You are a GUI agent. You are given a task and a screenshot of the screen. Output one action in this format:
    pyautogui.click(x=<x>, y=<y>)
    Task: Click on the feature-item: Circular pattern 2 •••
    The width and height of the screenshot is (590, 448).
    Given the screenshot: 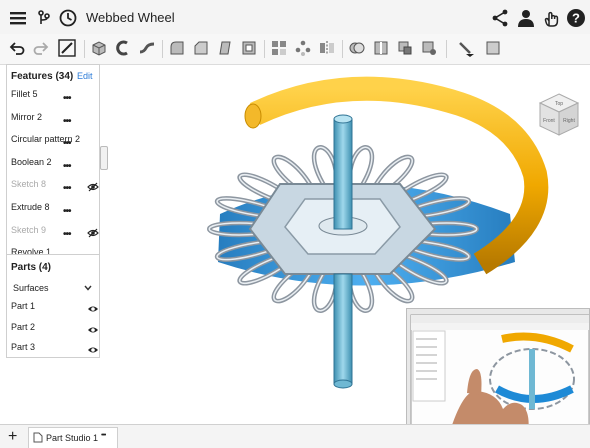 What is the action you would take?
    pyautogui.click(x=55, y=143)
    